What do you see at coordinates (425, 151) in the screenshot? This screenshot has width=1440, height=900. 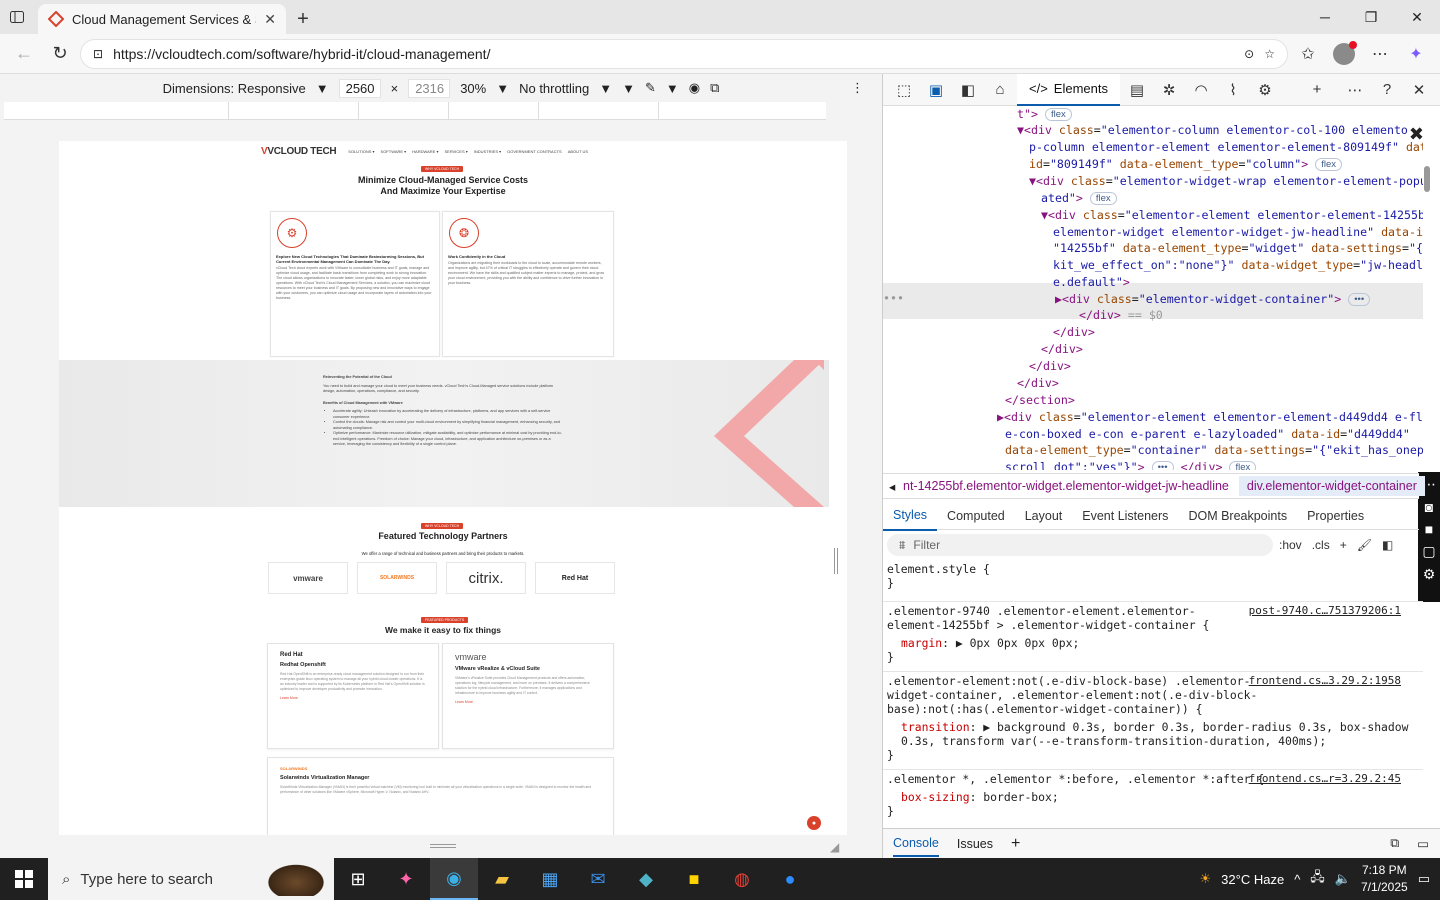 I see `nav-item: HARDWARE ▾` at bounding box center [425, 151].